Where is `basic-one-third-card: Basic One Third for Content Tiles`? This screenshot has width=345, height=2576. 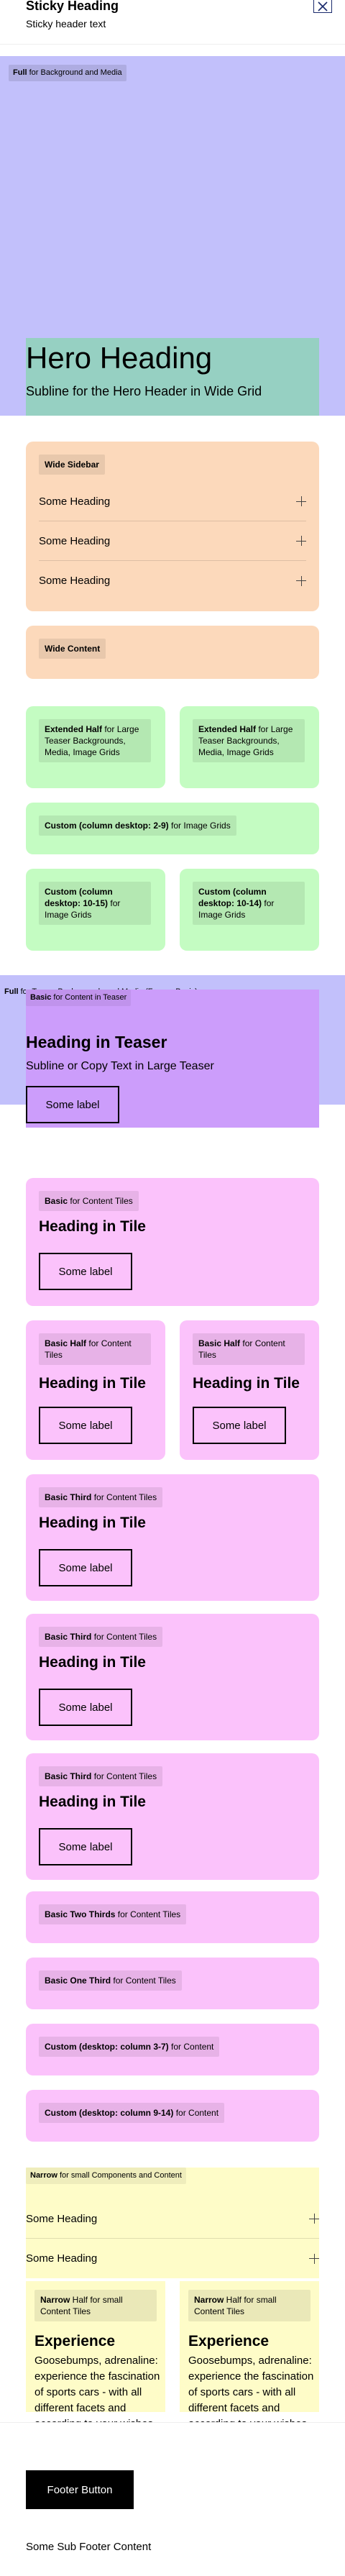
basic-one-third-card: Basic One Third for Content Tiles is located at coordinates (172, 1984).